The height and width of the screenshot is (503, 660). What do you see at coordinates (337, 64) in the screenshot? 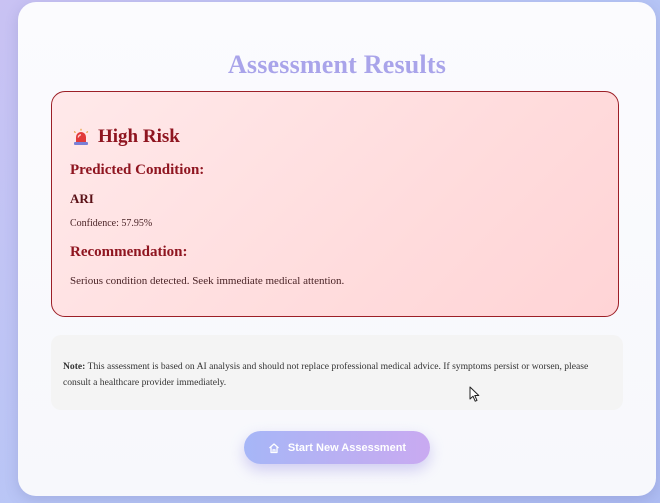
I see `page-title: Assessment Results` at bounding box center [337, 64].